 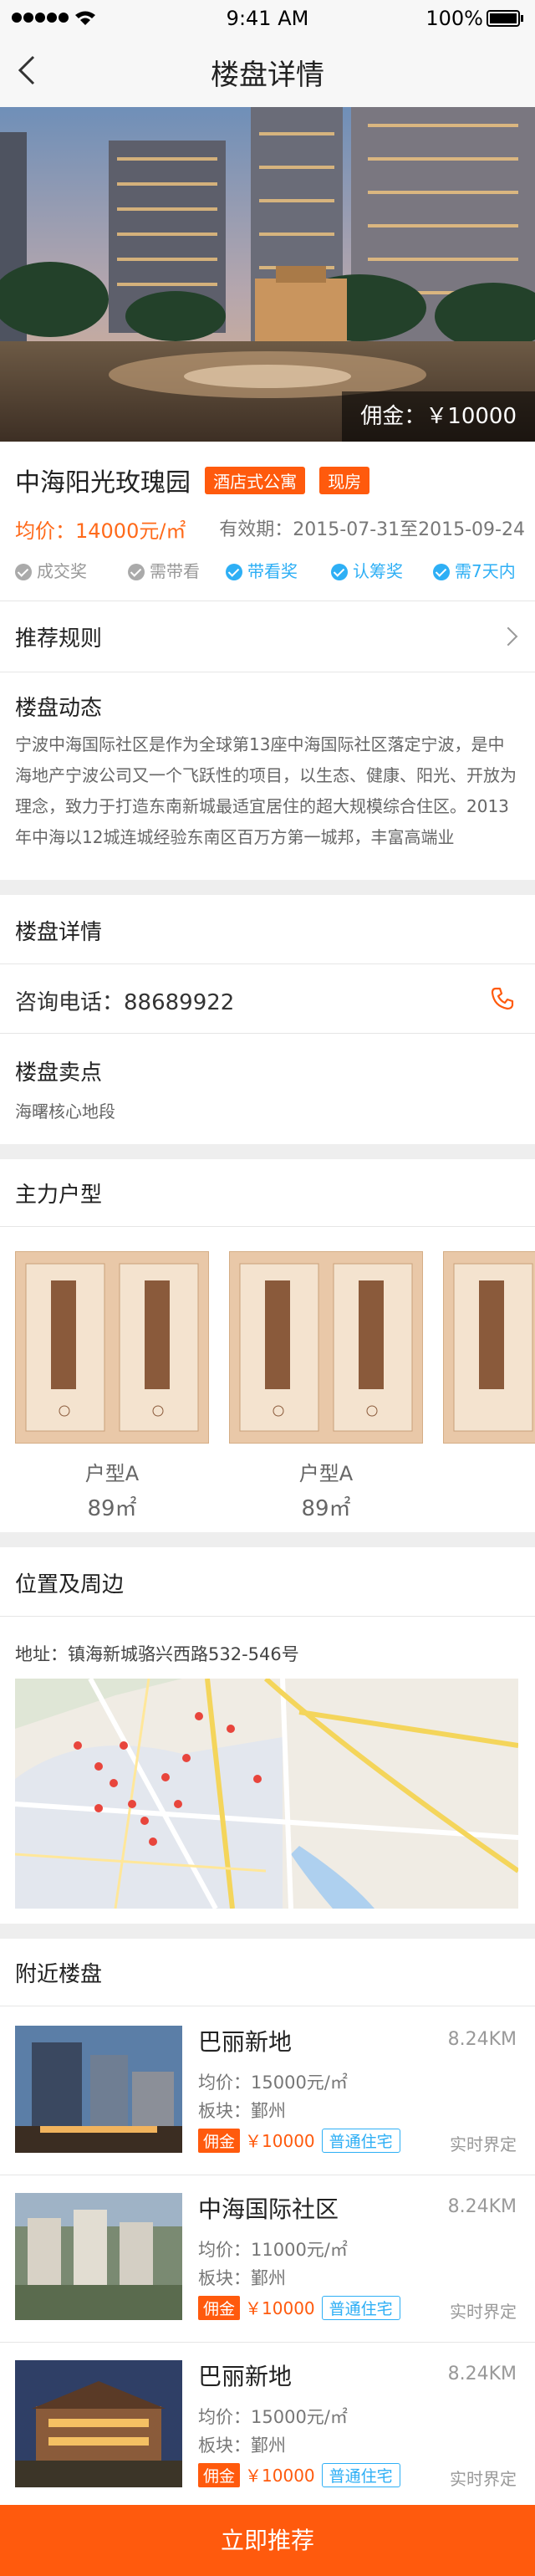 I want to click on battery-icon, so click(x=505, y=18).